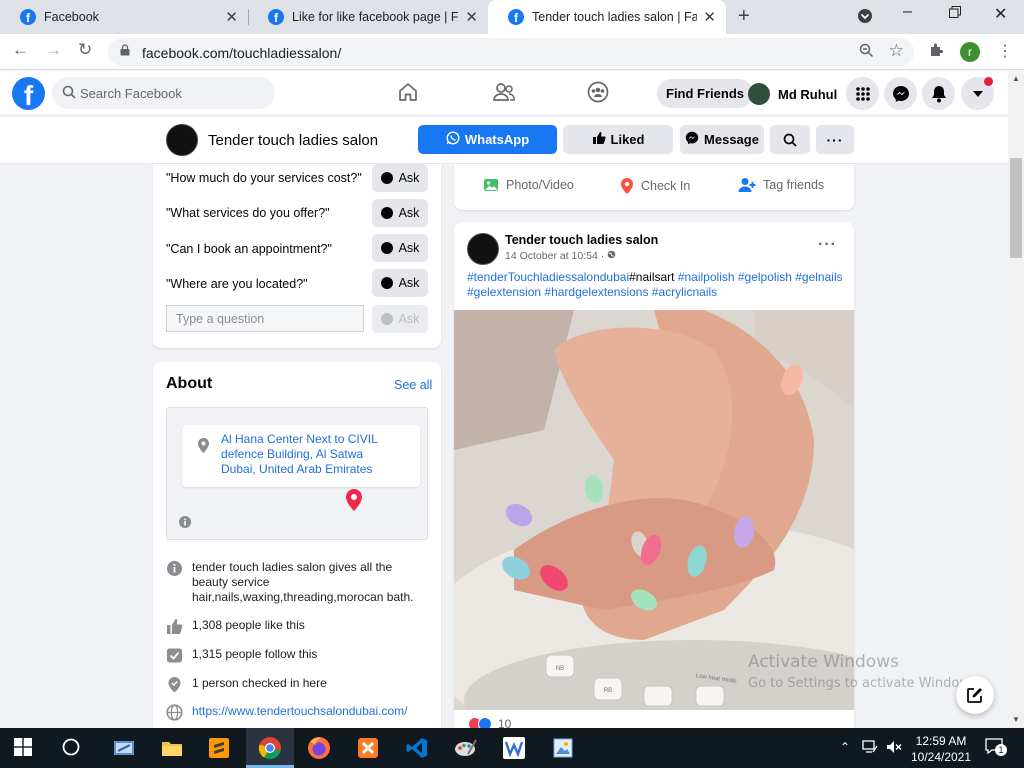  Describe the element at coordinates (124, 748) in the screenshot. I see `screenshot-app-icon` at that location.